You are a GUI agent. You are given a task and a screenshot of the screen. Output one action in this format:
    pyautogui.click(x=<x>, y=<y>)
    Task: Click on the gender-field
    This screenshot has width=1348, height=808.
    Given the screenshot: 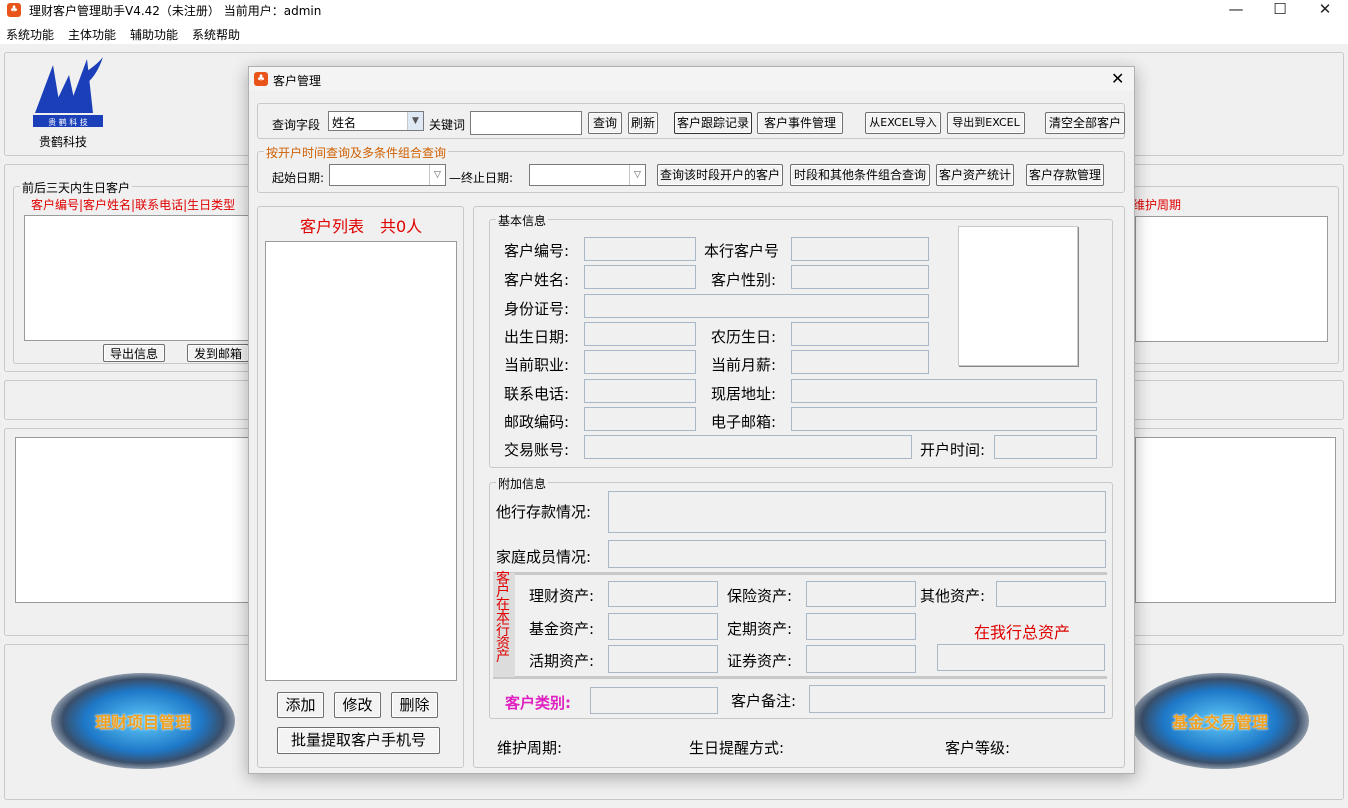 What is the action you would take?
    pyautogui.click(x=860, y=277)
    